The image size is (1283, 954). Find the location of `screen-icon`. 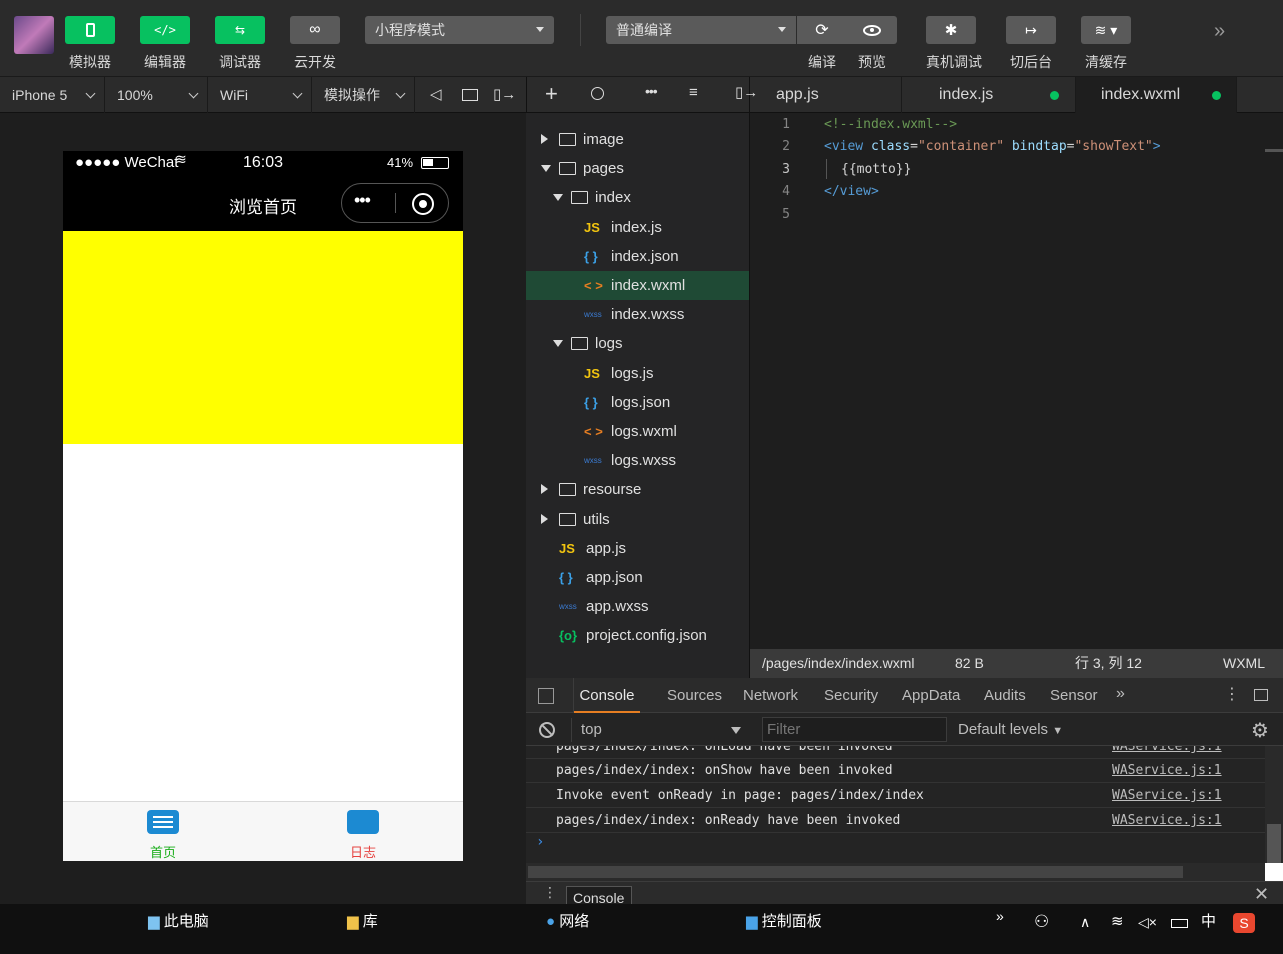

screen-icon is located at coordinates (470, 95).